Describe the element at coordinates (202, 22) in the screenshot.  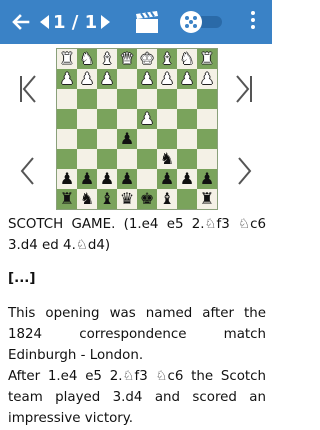
I see `cube-toggle-icon` at that location.